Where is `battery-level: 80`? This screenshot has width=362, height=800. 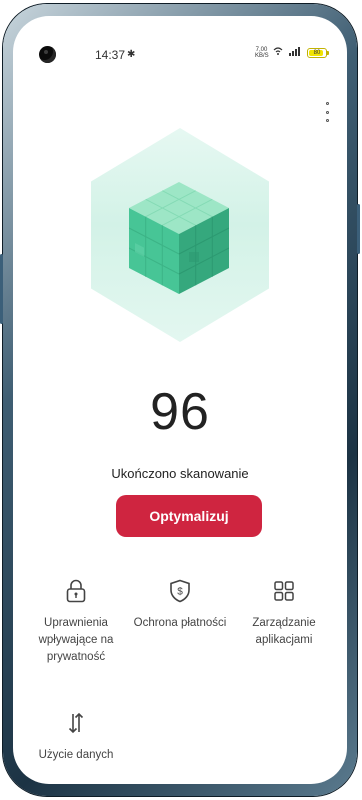 battery-level: 80 is located at coordinates (317, 52).